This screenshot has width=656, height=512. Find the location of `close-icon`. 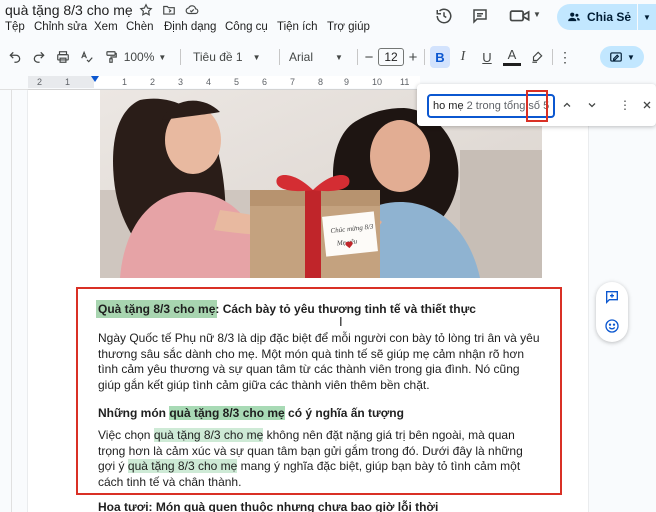

close-icon is located at coordinates (647, 105).